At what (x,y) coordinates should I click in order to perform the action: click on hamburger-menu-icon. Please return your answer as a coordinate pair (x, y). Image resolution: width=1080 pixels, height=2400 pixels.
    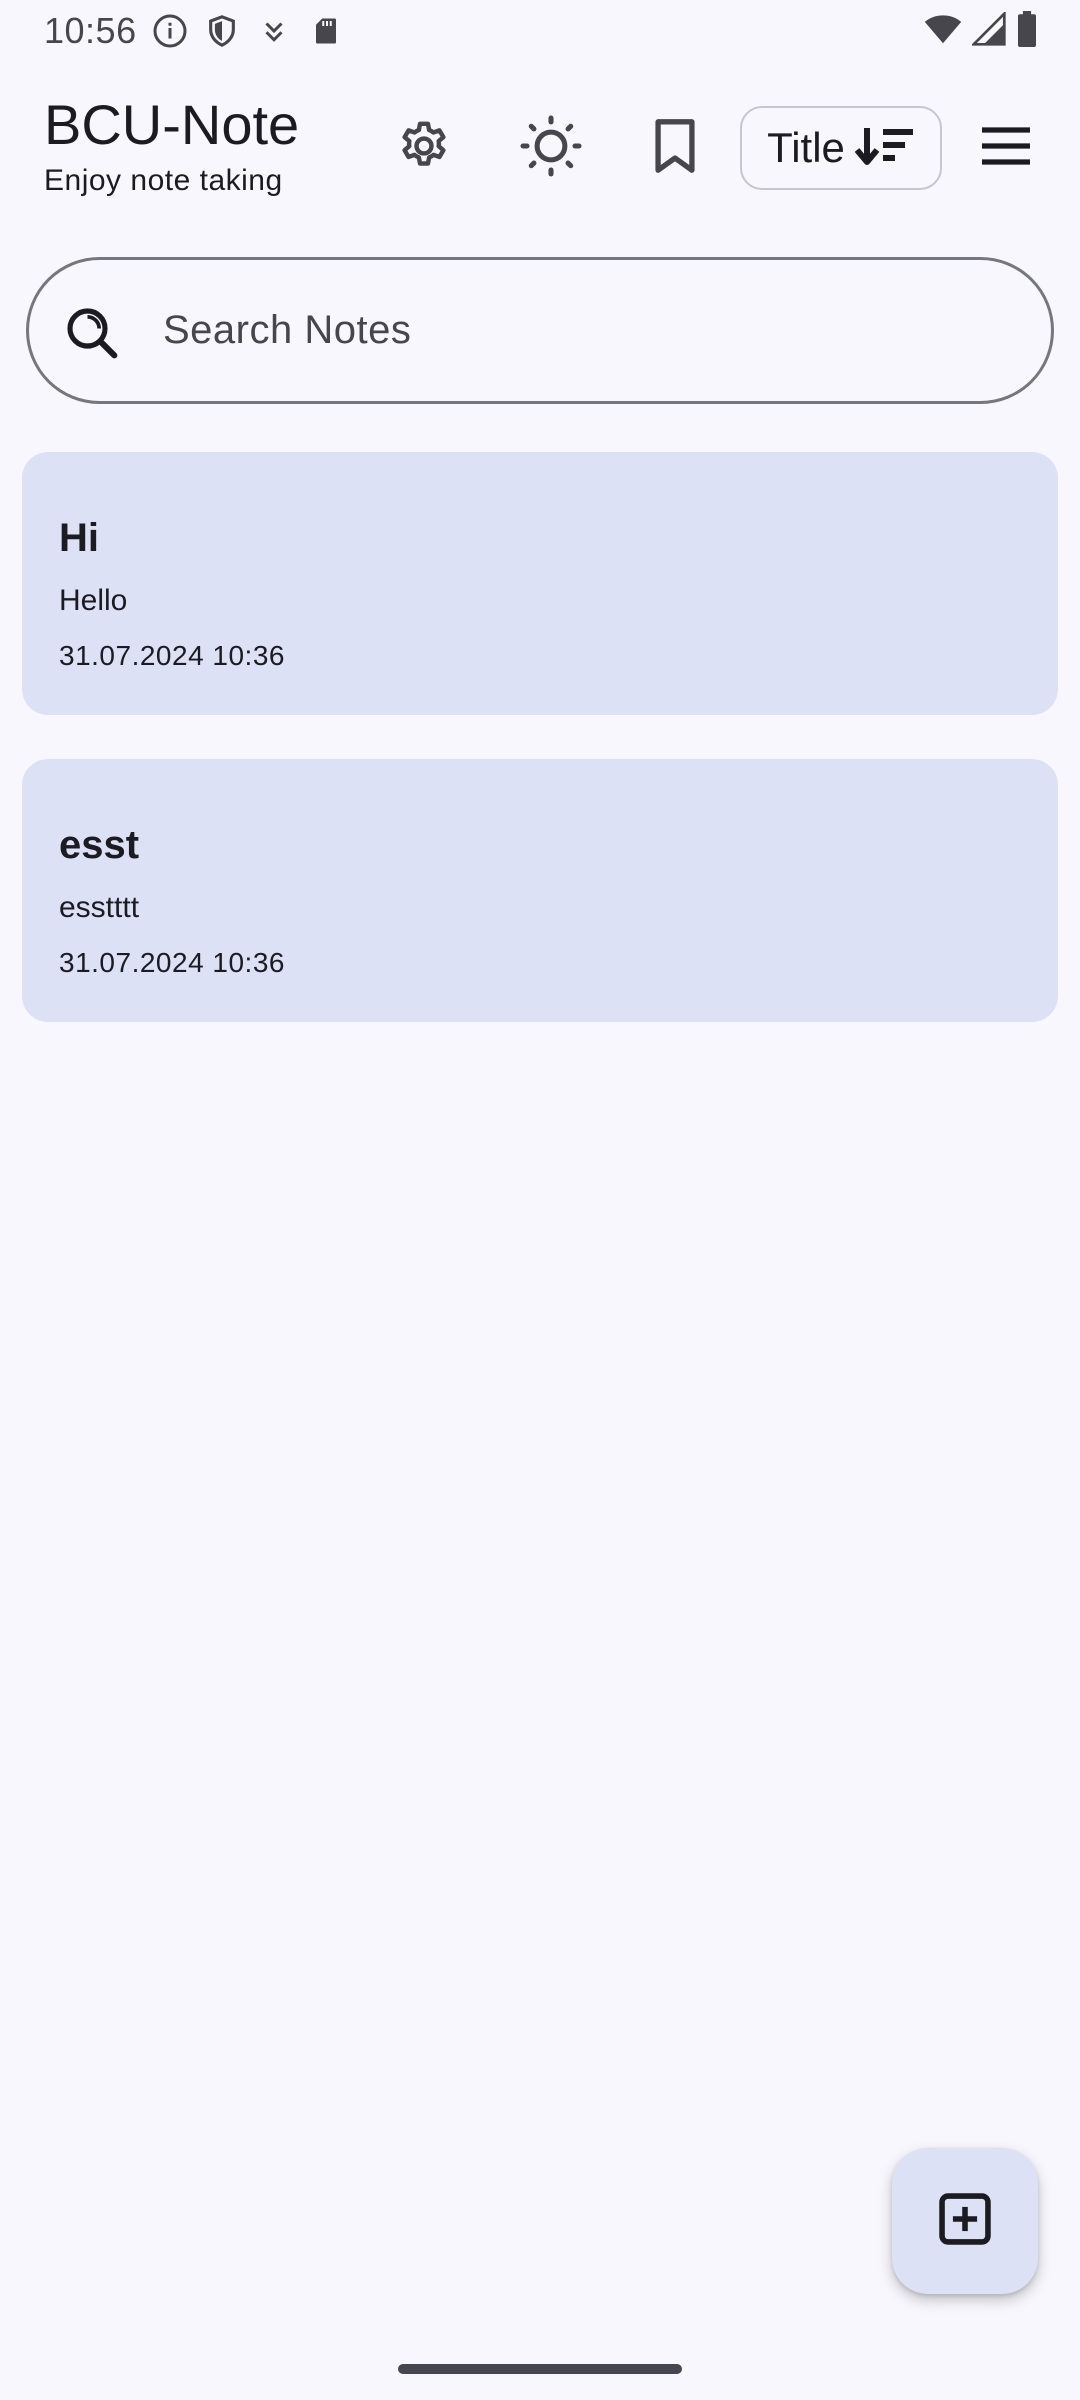
    Looking at the image, I should click on (1006, 148).